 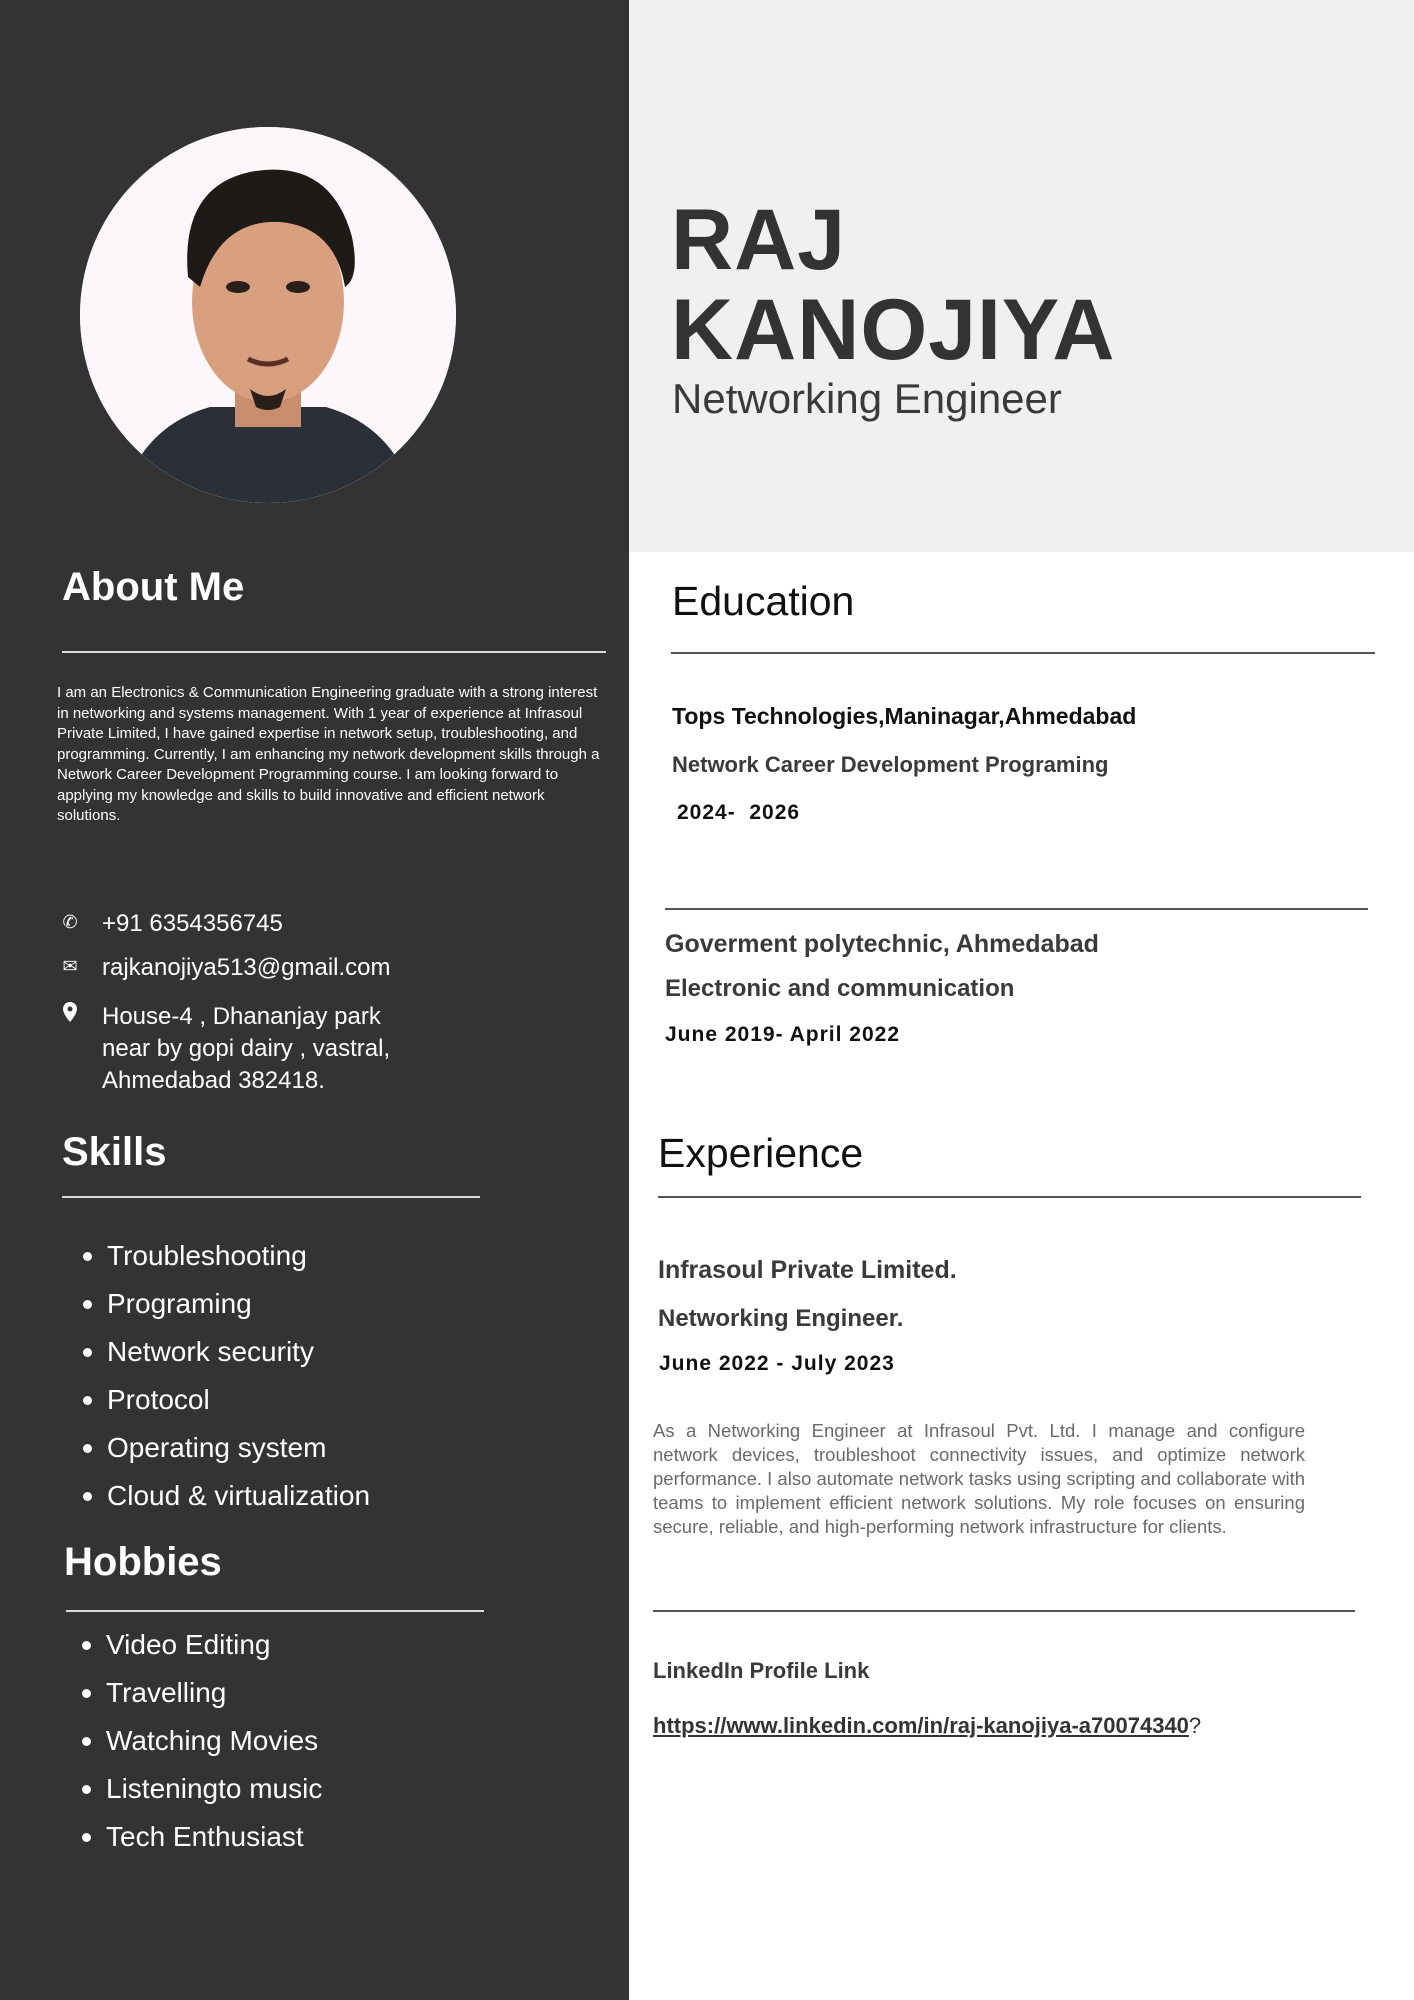 I want to click on list-item: Programing, so click(x=226, y=1304).